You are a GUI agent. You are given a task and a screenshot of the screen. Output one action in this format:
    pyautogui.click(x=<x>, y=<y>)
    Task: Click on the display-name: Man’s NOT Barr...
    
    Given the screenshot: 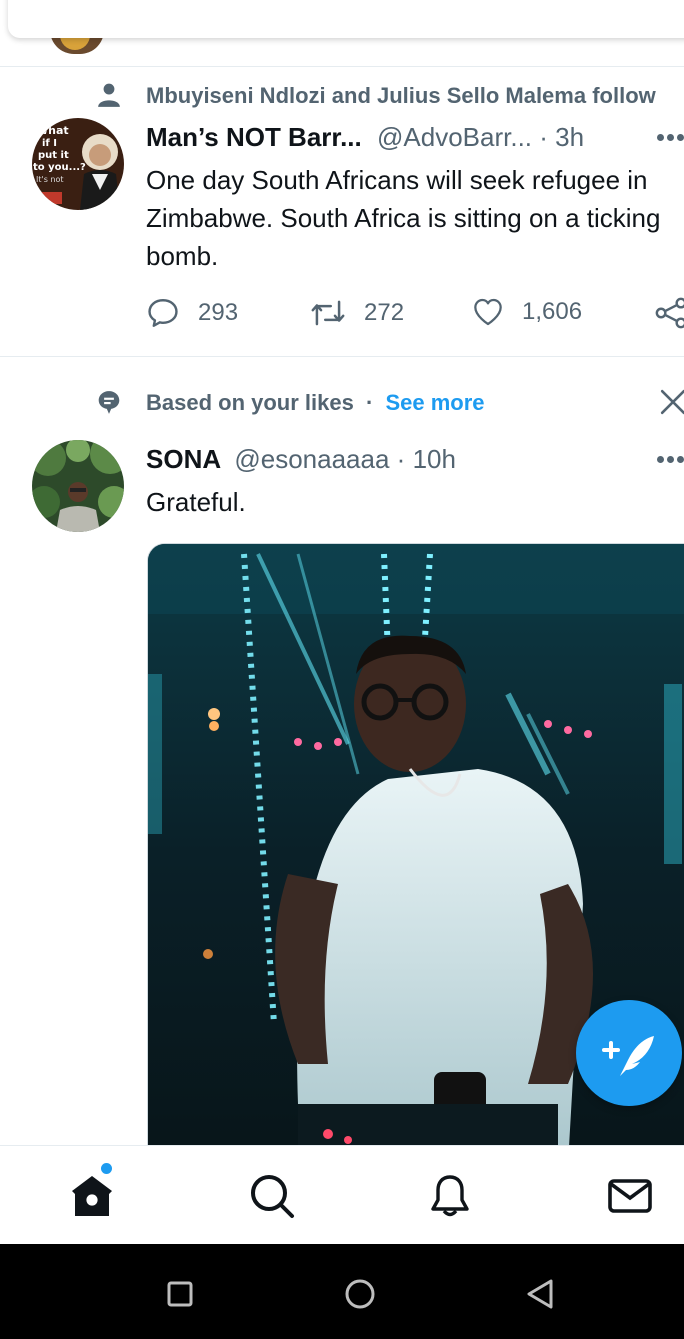 What is the action you would take?
    pyautogui.click(x=254, y=137)
    